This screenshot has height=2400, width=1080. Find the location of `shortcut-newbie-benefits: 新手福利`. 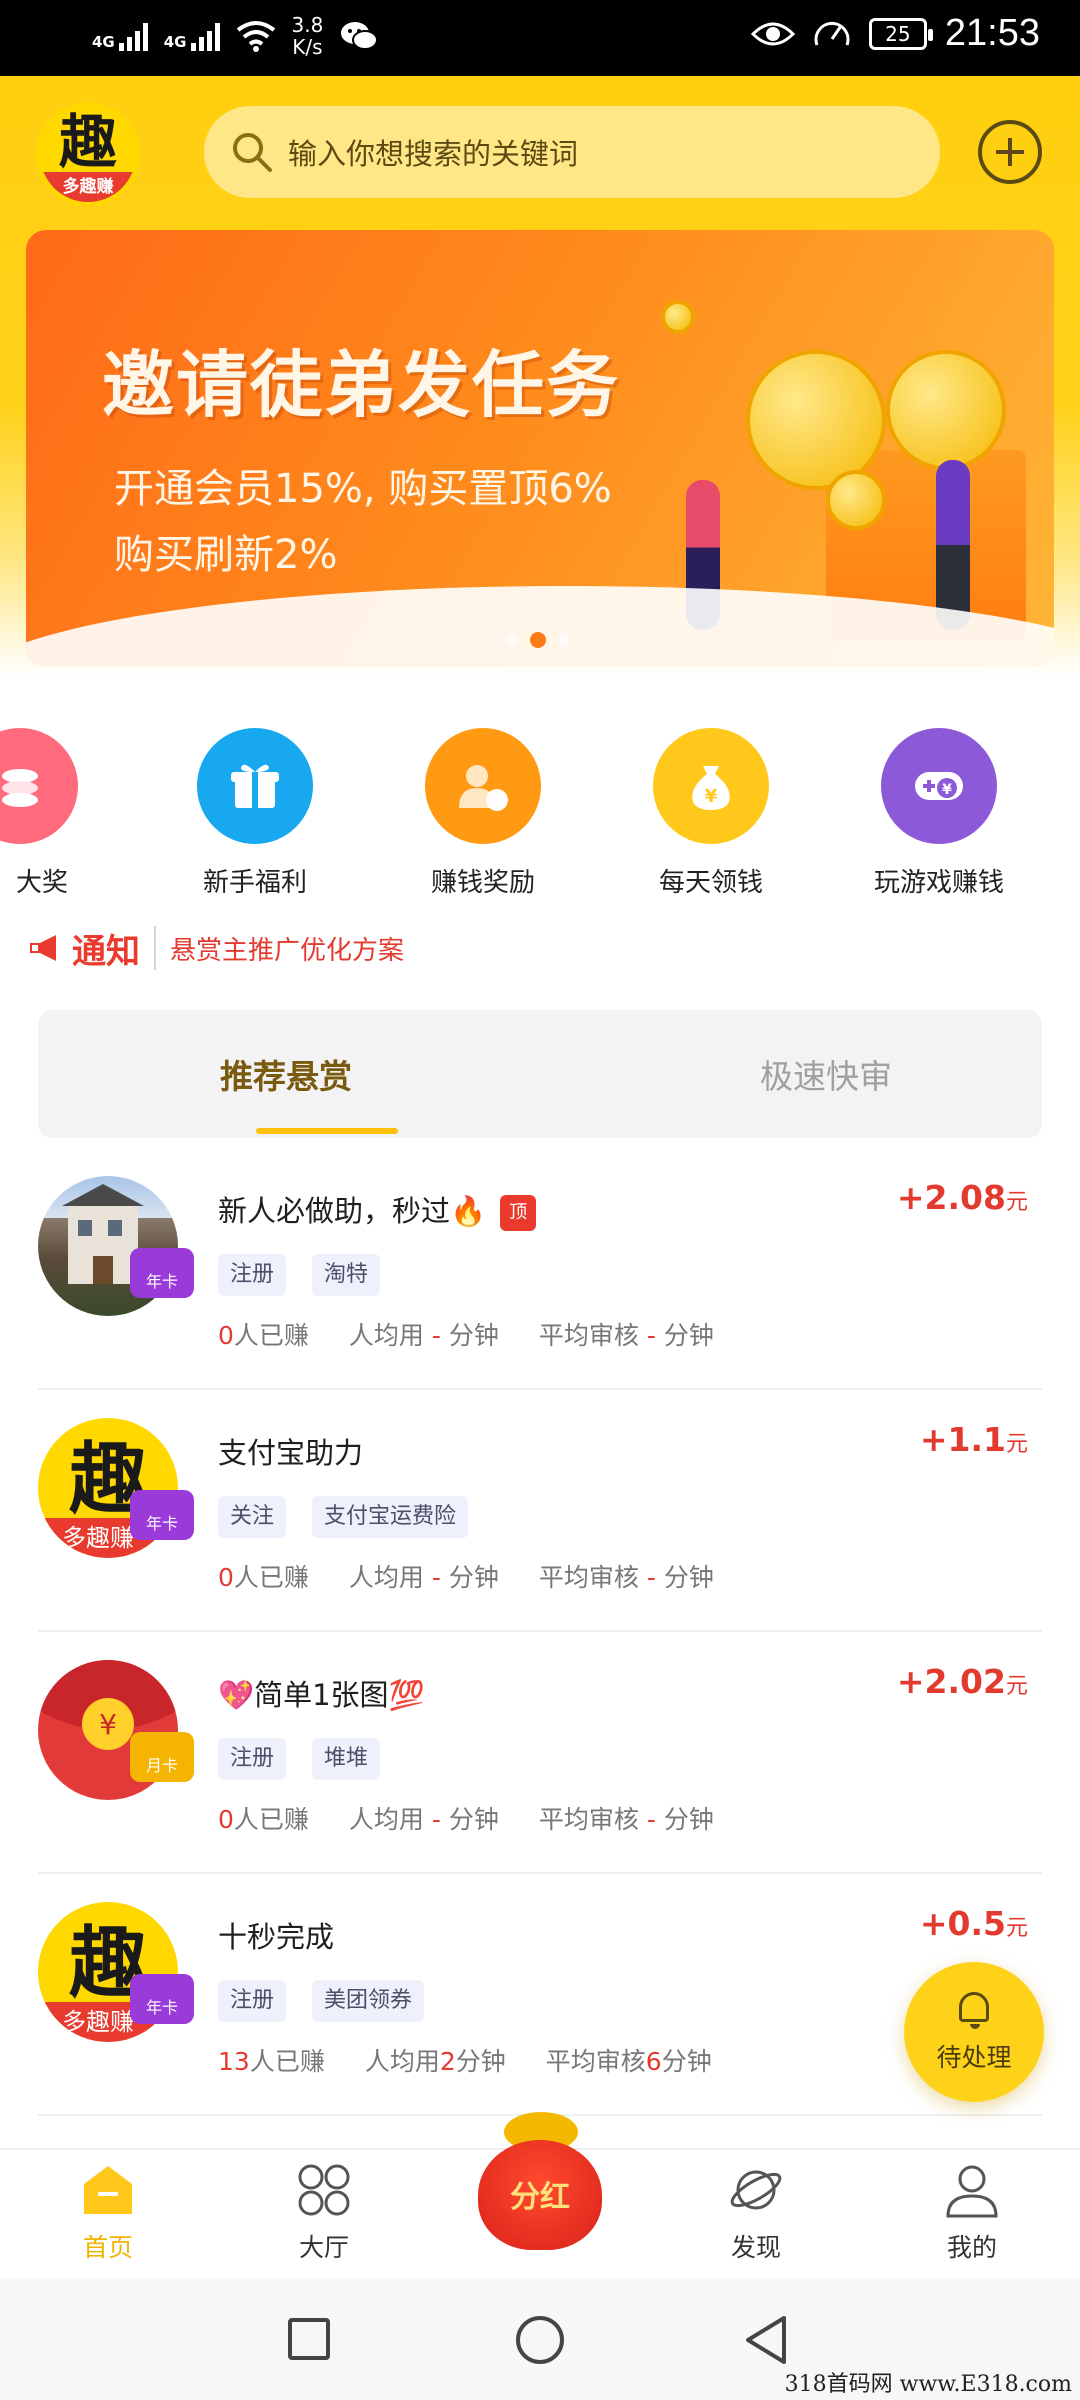

shortcut-newbie-benefits: 新手福利 is located at coordinates (255, 813).